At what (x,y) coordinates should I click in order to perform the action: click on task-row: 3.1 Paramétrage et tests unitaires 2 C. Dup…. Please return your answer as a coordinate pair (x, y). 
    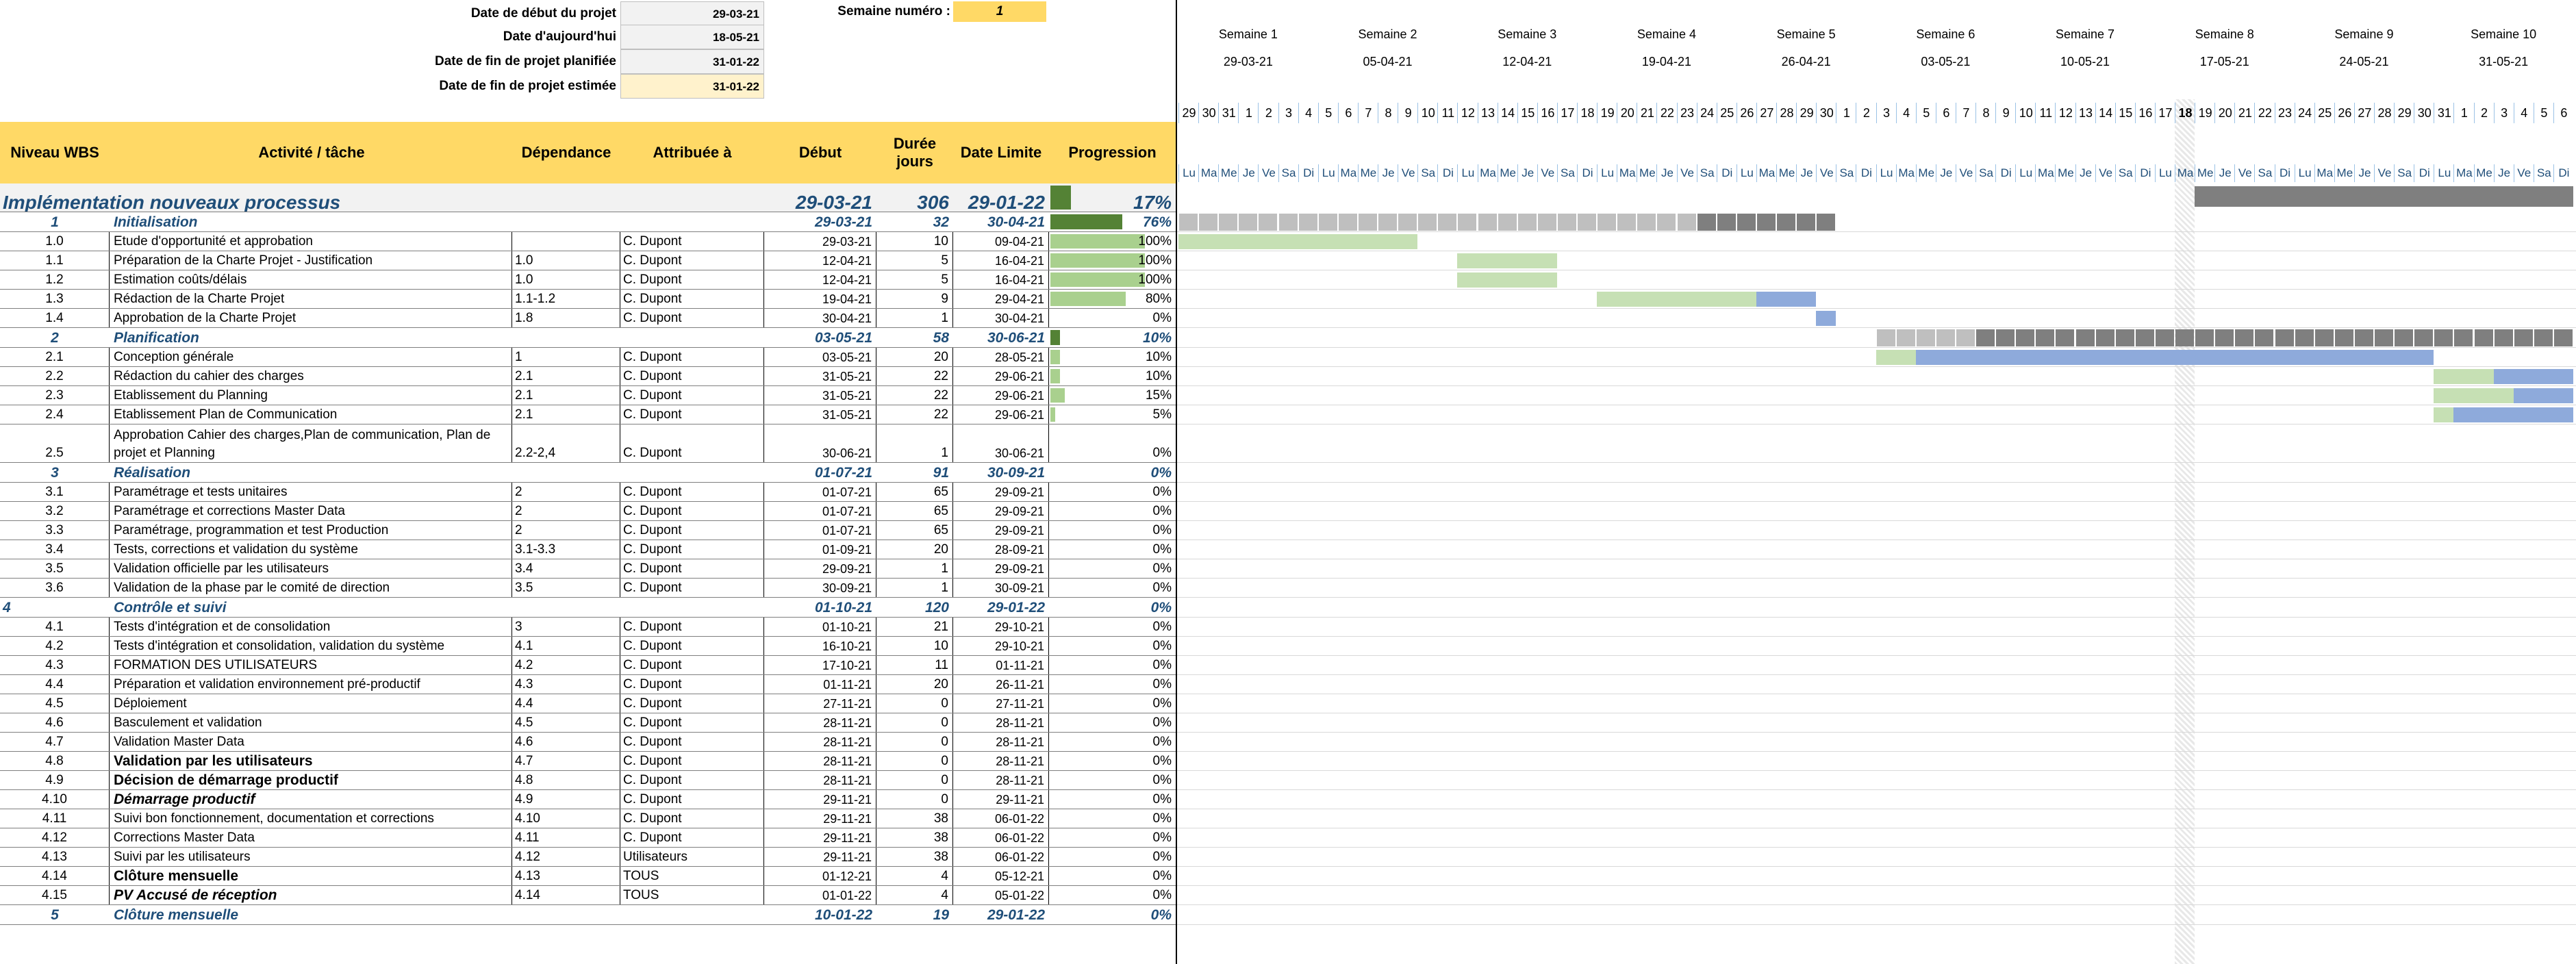
    Looking at the image, I should click on (588, 492).